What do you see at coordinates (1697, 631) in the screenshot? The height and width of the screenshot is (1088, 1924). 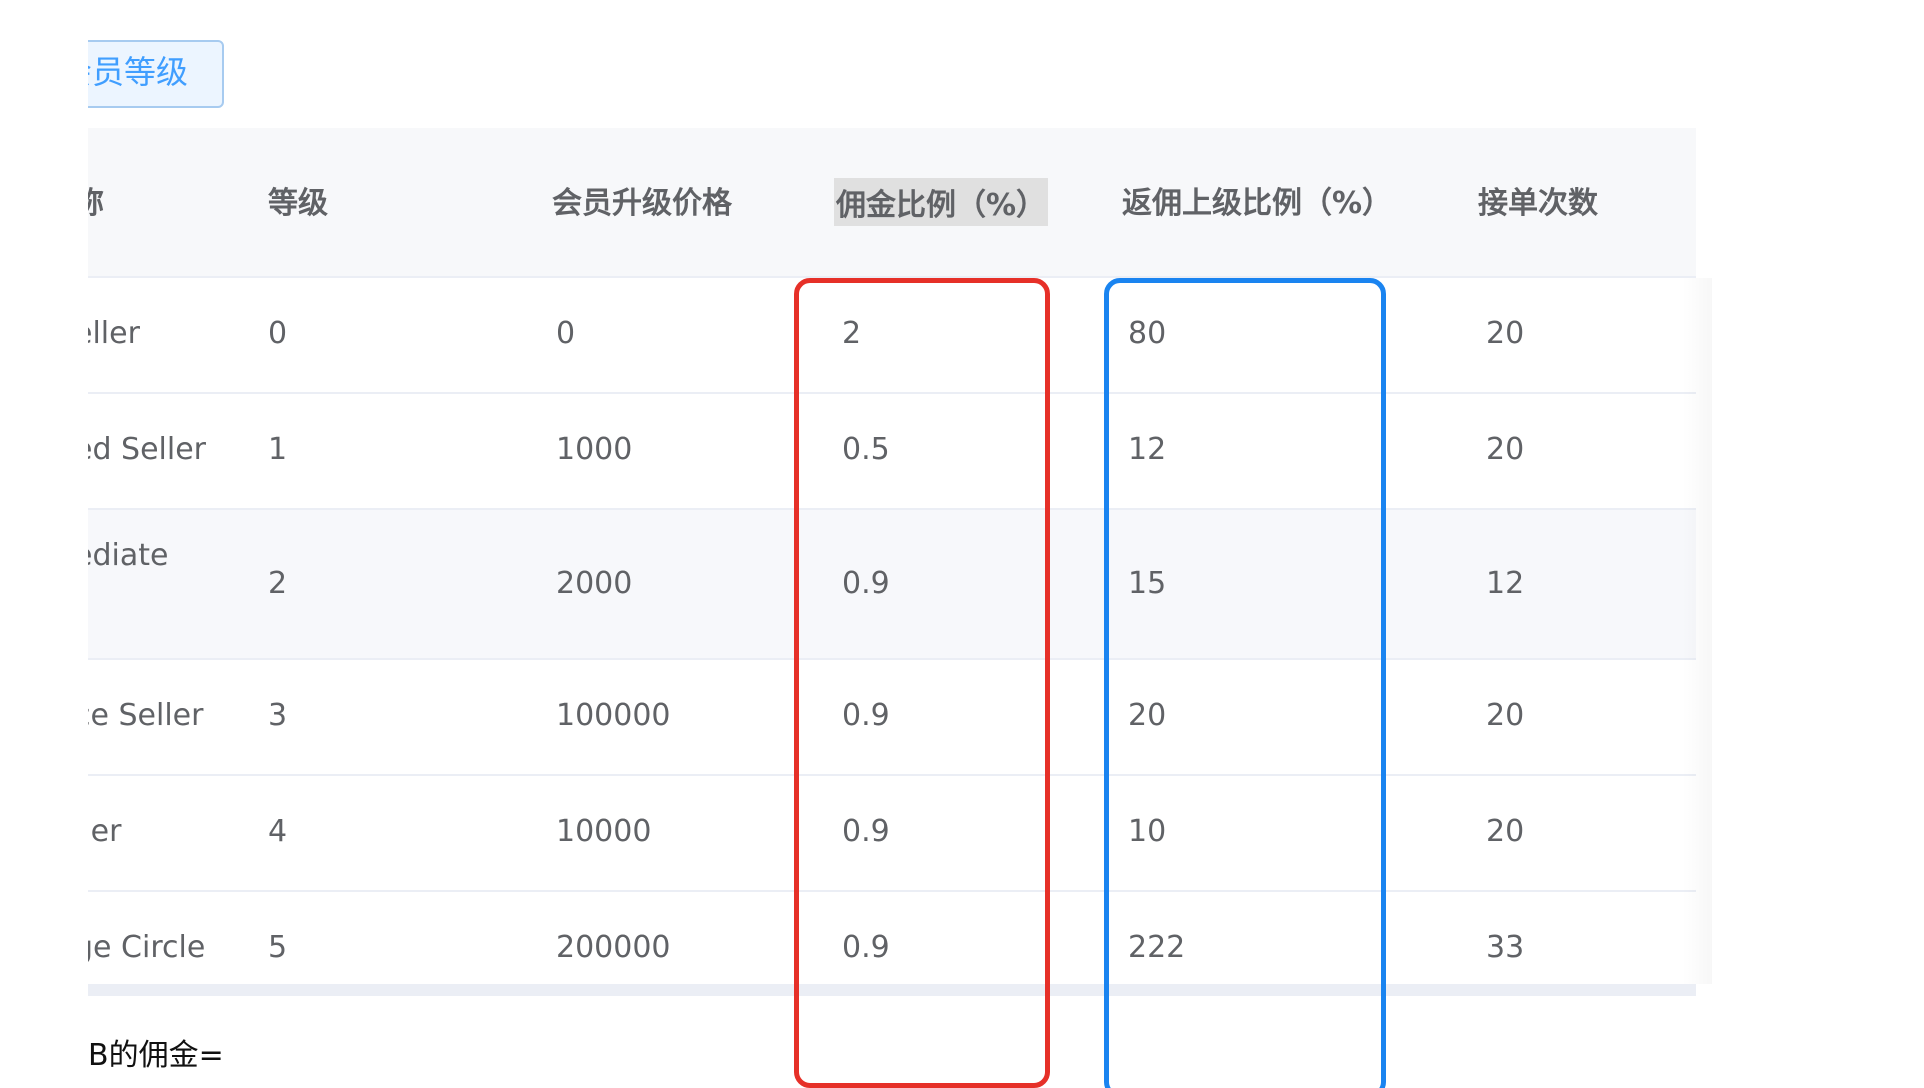 I see `fixed-column-shadow` at bounding box center [1697, 631].